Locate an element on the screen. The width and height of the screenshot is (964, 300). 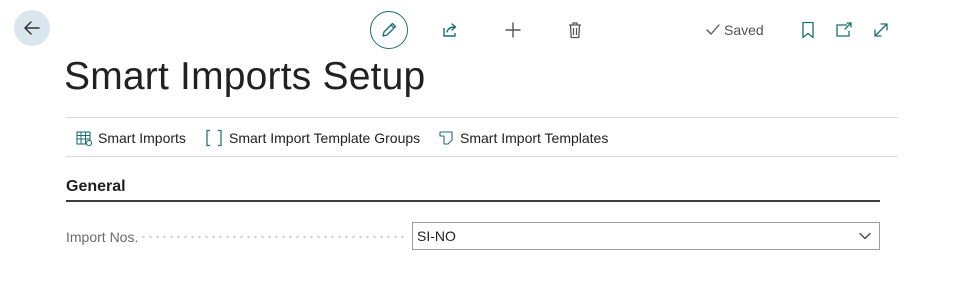
saved-label: Saved is located at coordinates (744, 30).